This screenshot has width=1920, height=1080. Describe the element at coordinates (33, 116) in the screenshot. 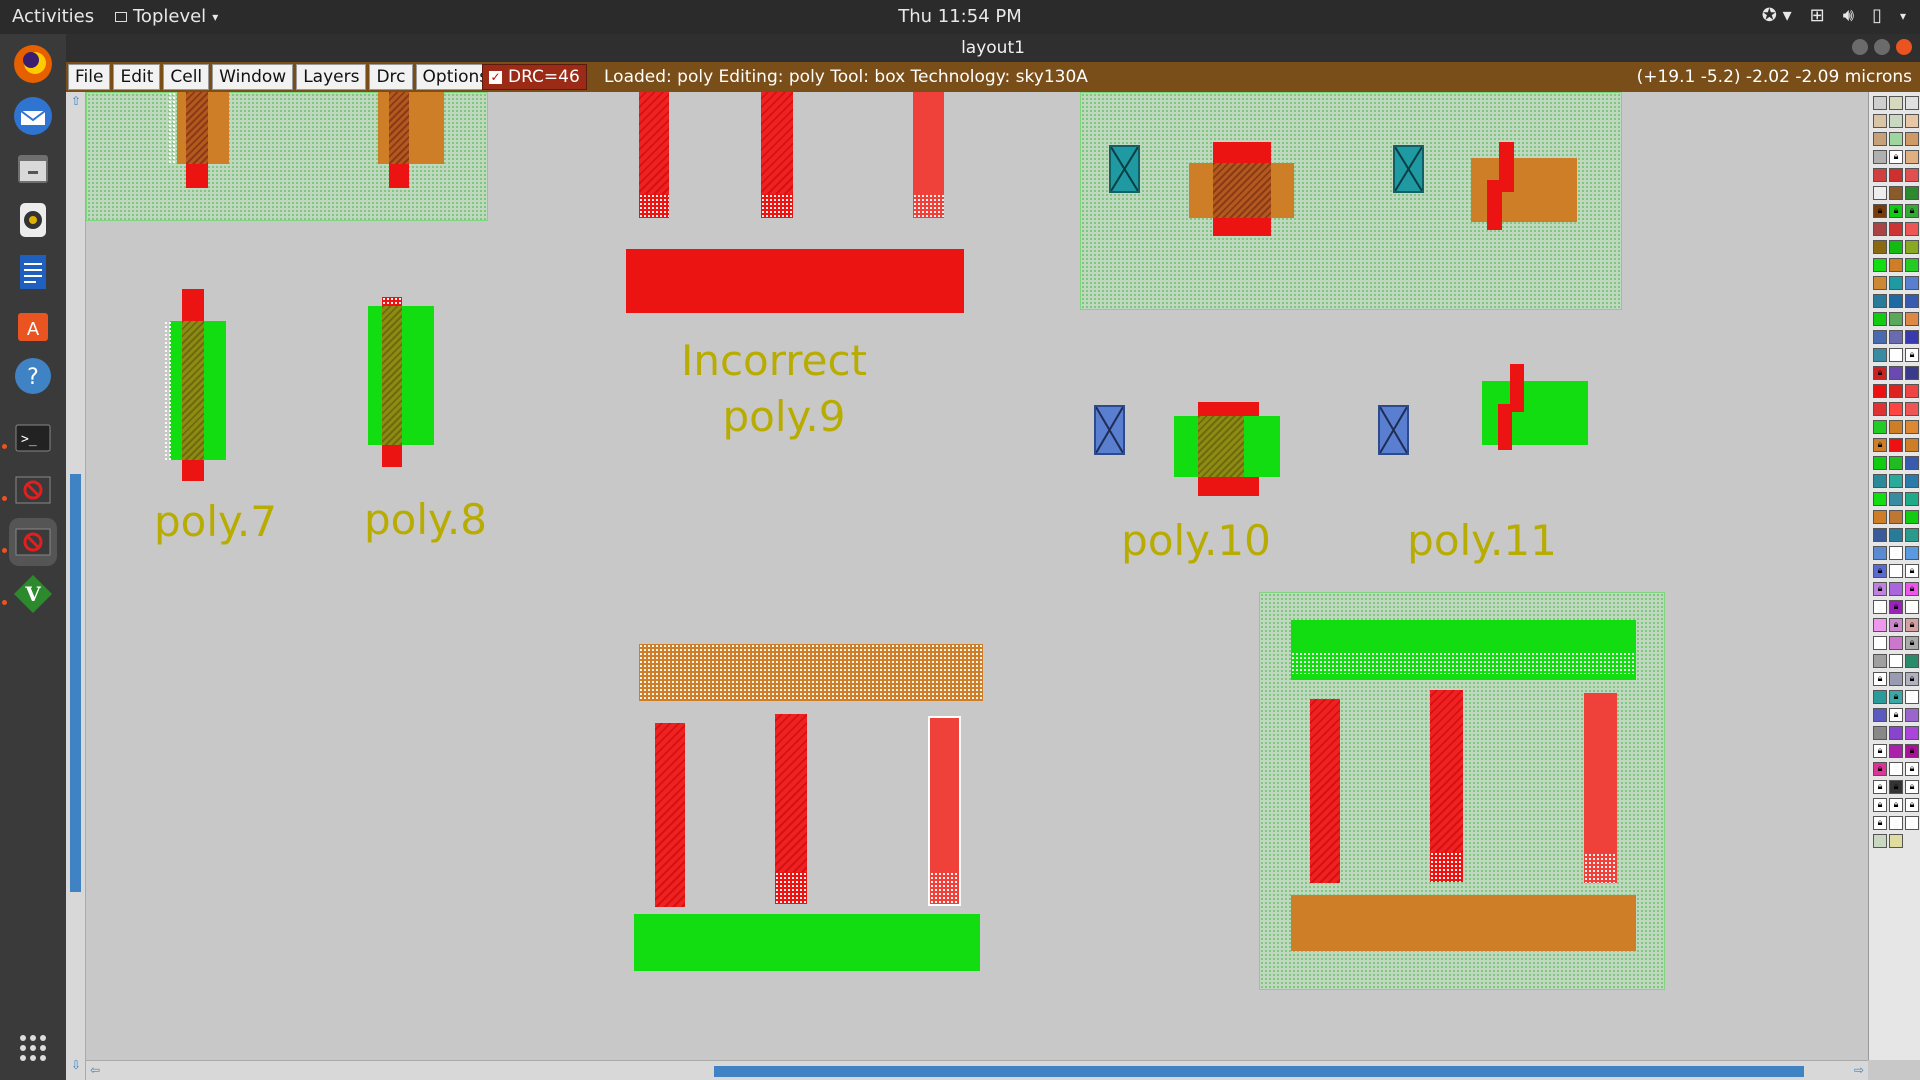

I see `thunderbird-icon` at that location.